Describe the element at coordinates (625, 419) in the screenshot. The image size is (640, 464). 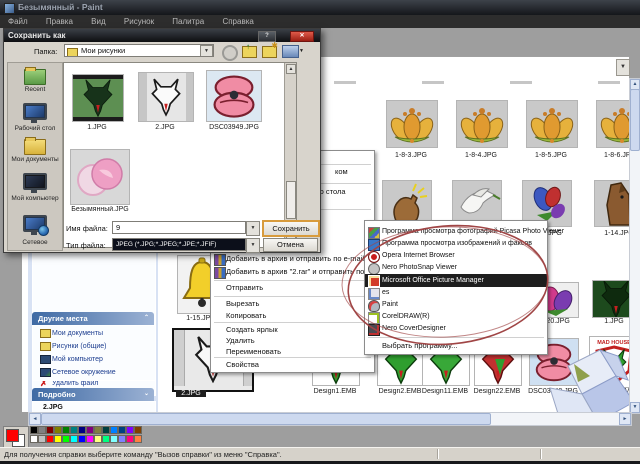
I see `scroll-right-arrow: ►` at that location.